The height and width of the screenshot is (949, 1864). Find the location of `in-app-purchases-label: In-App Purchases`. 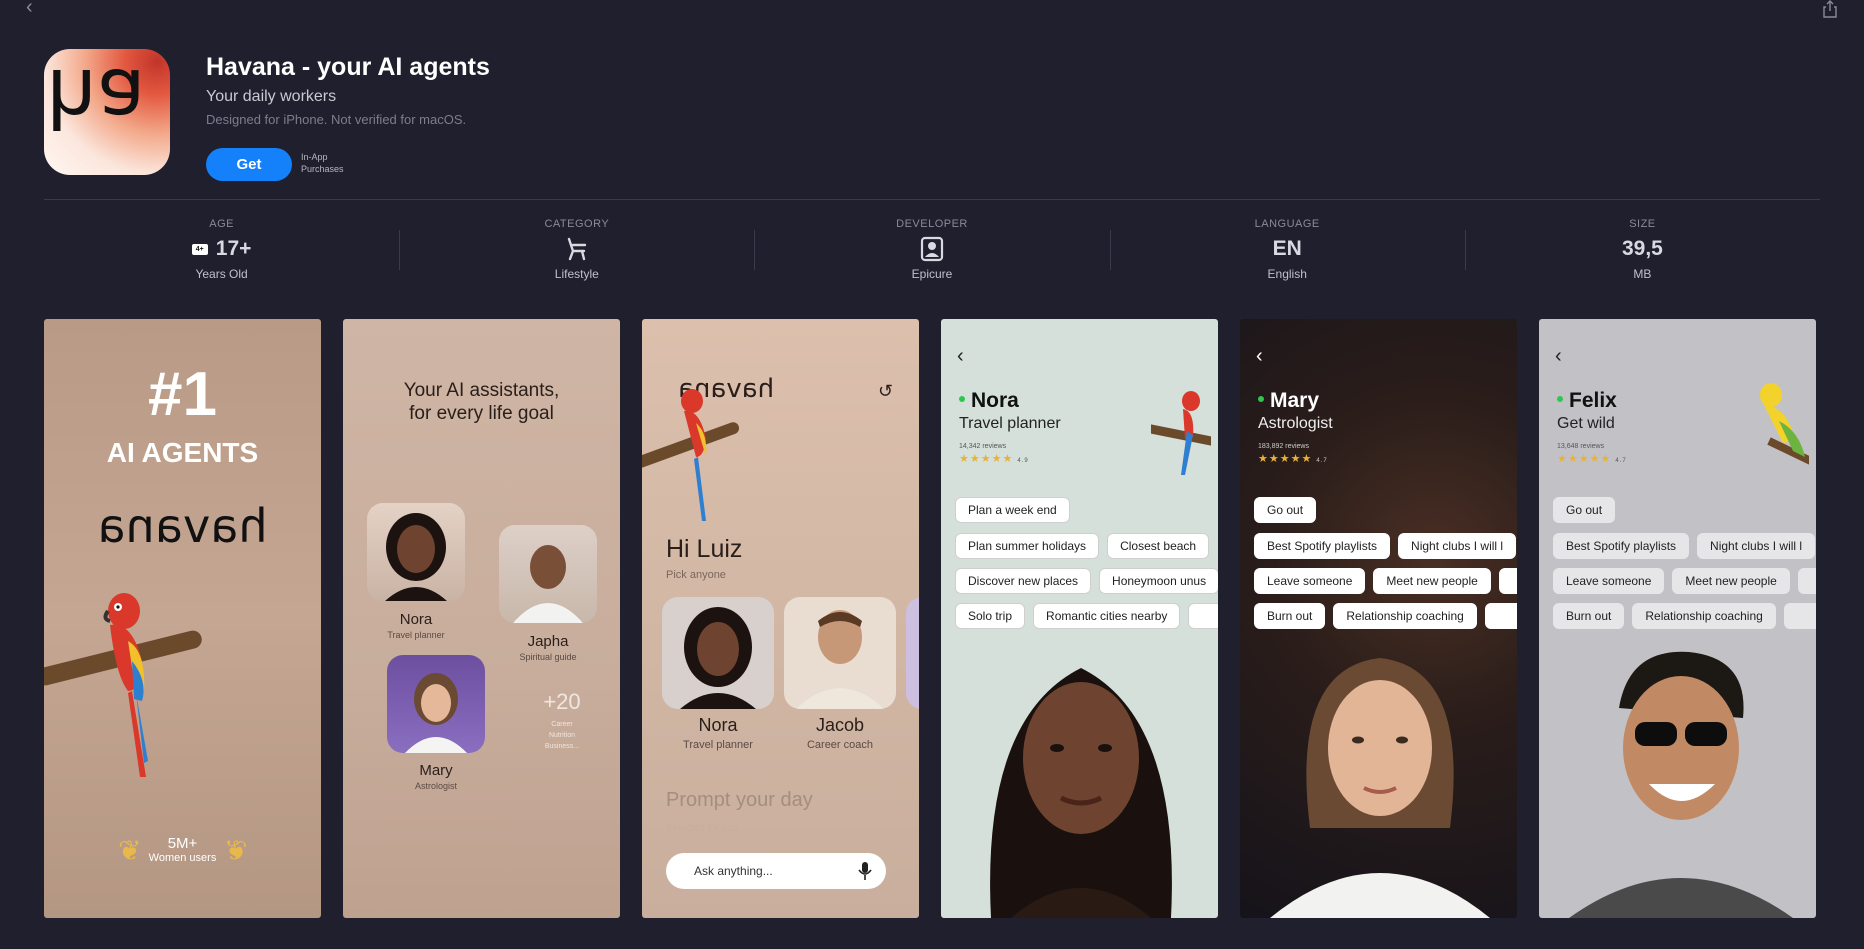

in-app-purchases-label: In-App Purchases is located at coordinates (331, 163).